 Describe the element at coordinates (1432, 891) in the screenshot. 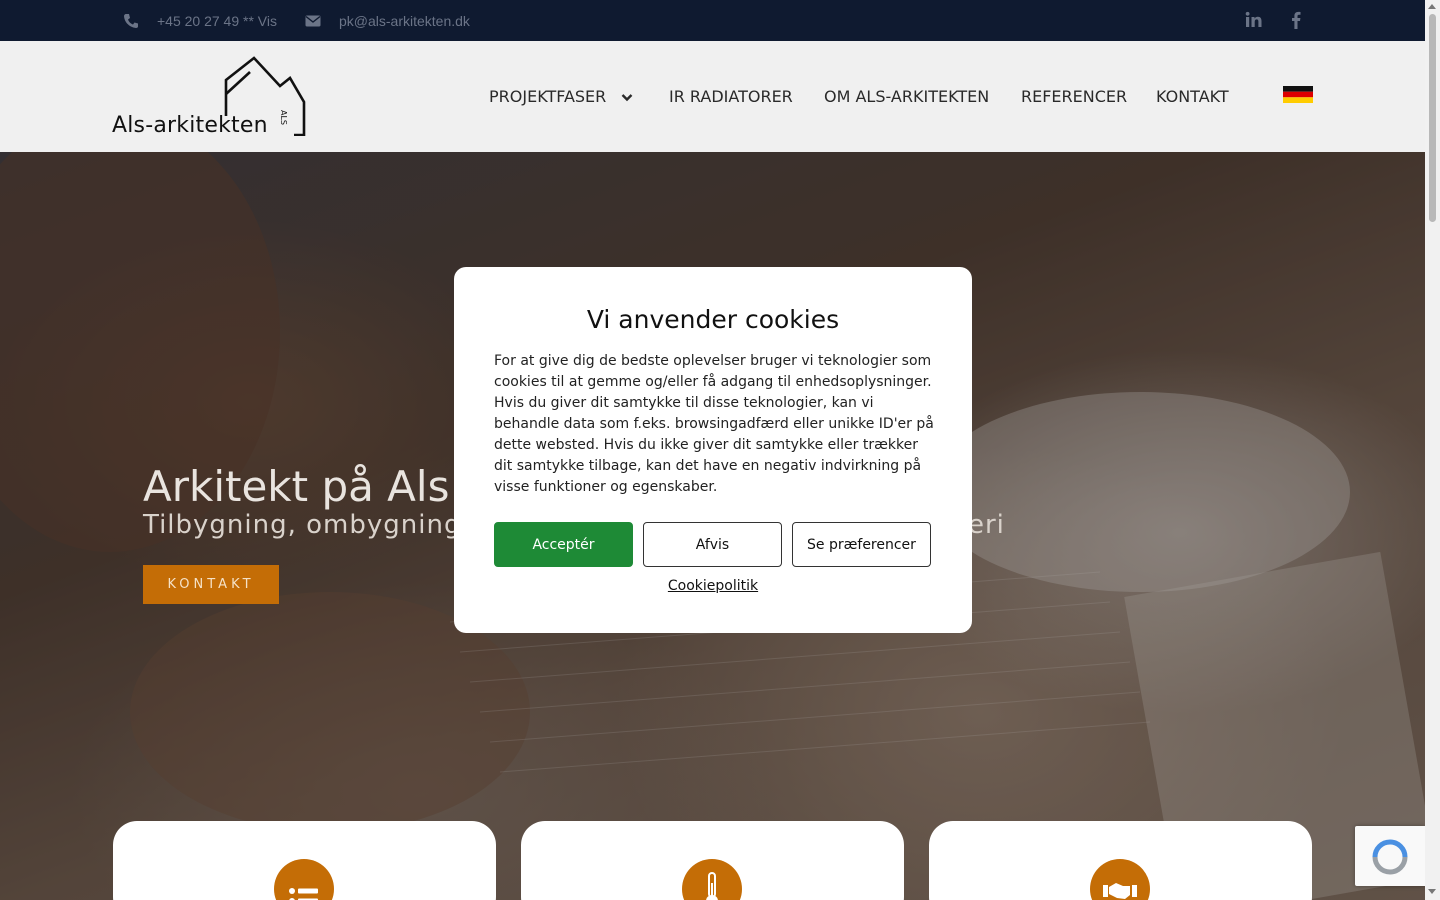

I see `scroll-down-arrow` at that location.